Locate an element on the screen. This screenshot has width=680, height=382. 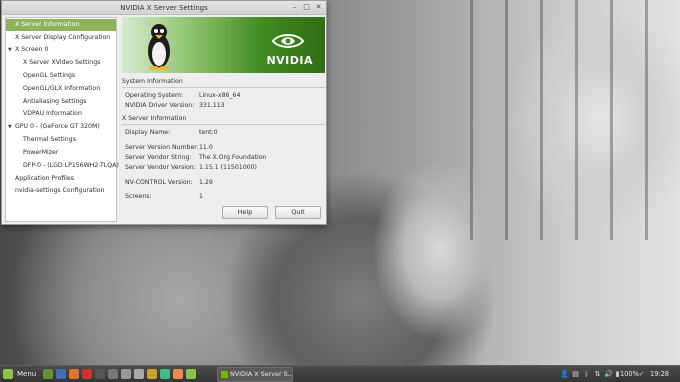
tree-item-vdpau-information: VDPAU Information is located at coordinates (61, 114).